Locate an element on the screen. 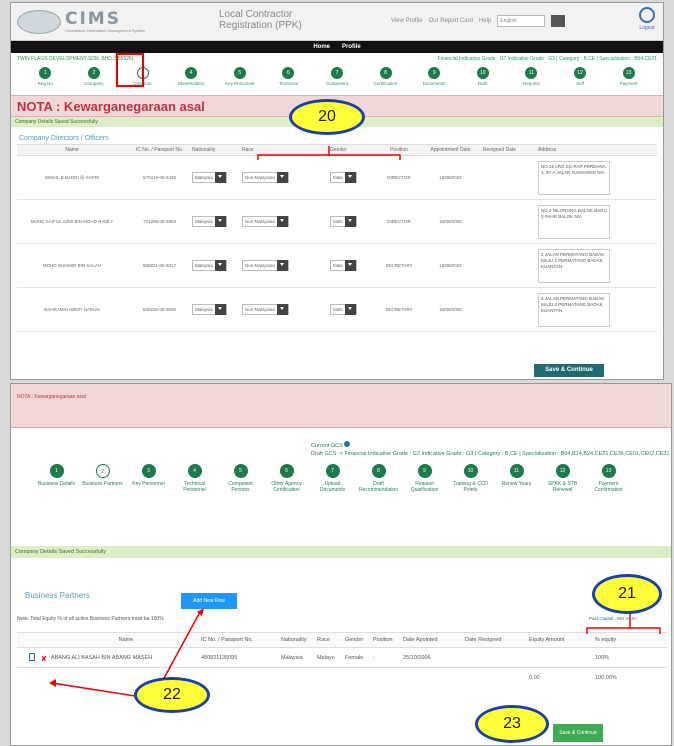 The width and height of the screenshot is (674, 746). callout-20: 20 is located at coordinates (327, 117).